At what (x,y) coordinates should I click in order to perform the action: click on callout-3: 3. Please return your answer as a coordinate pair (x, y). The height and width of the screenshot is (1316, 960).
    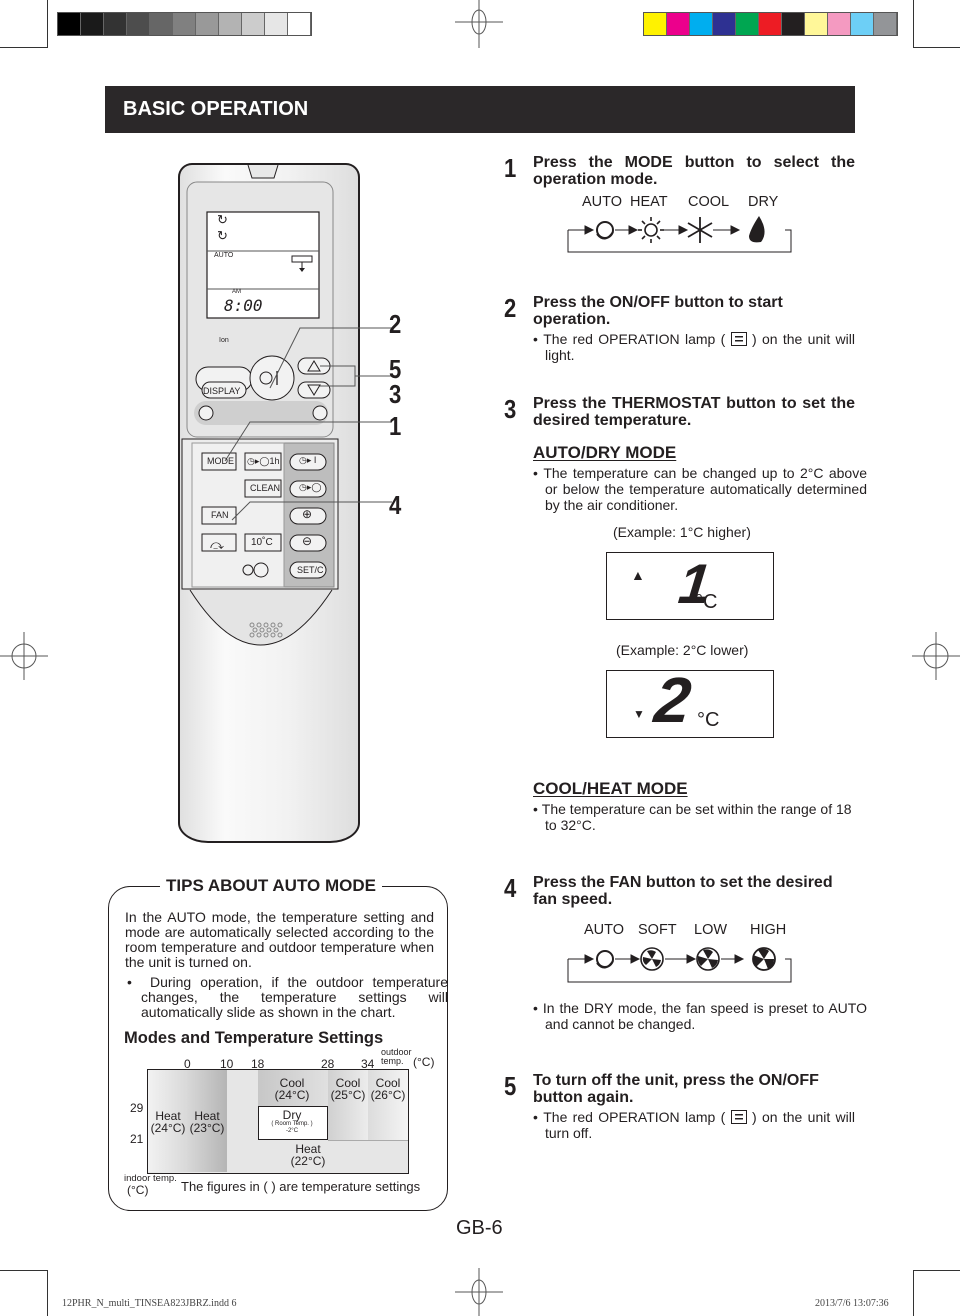
    Looking at the image, I should click on (395, 394).